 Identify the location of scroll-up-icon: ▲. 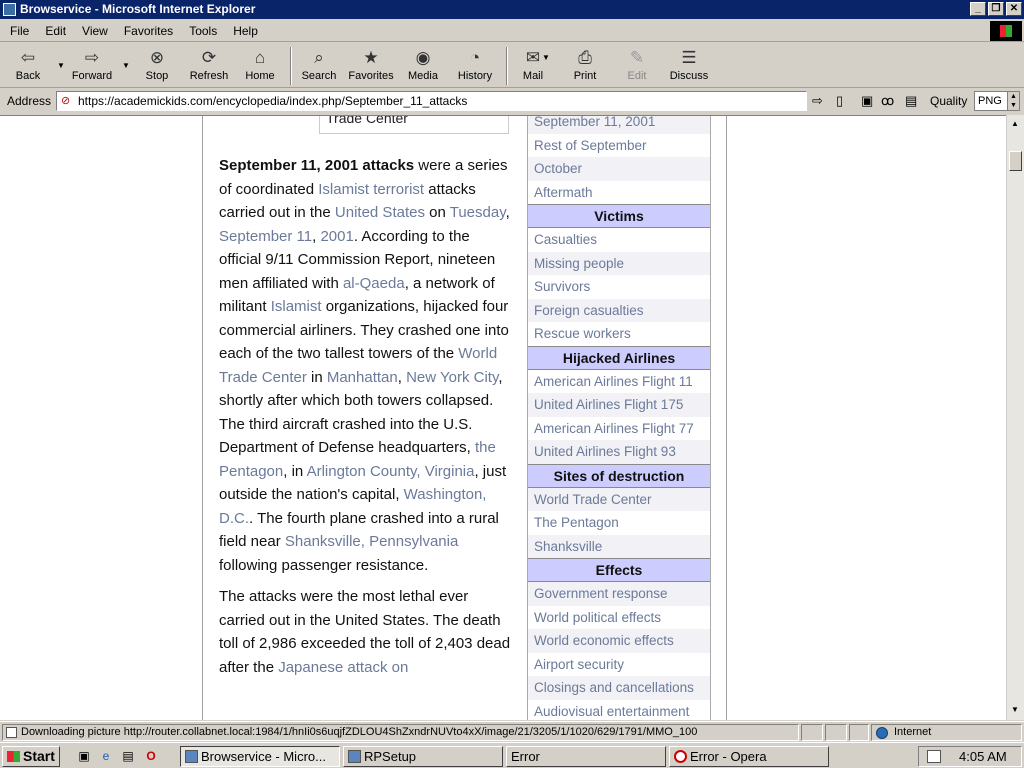
(1015, 123).